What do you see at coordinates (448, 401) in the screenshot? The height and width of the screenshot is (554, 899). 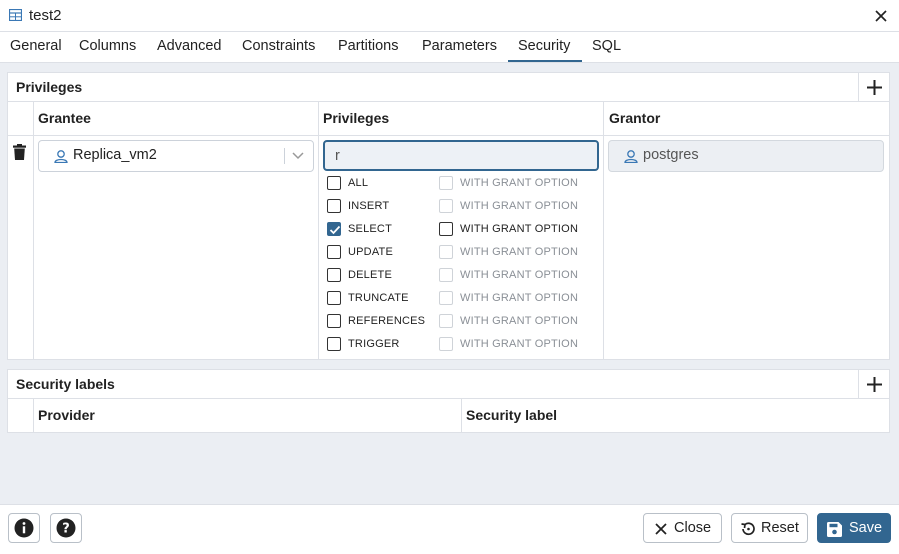 I see `security-labels-panel: Security labels` at bounding box center [448, 401].